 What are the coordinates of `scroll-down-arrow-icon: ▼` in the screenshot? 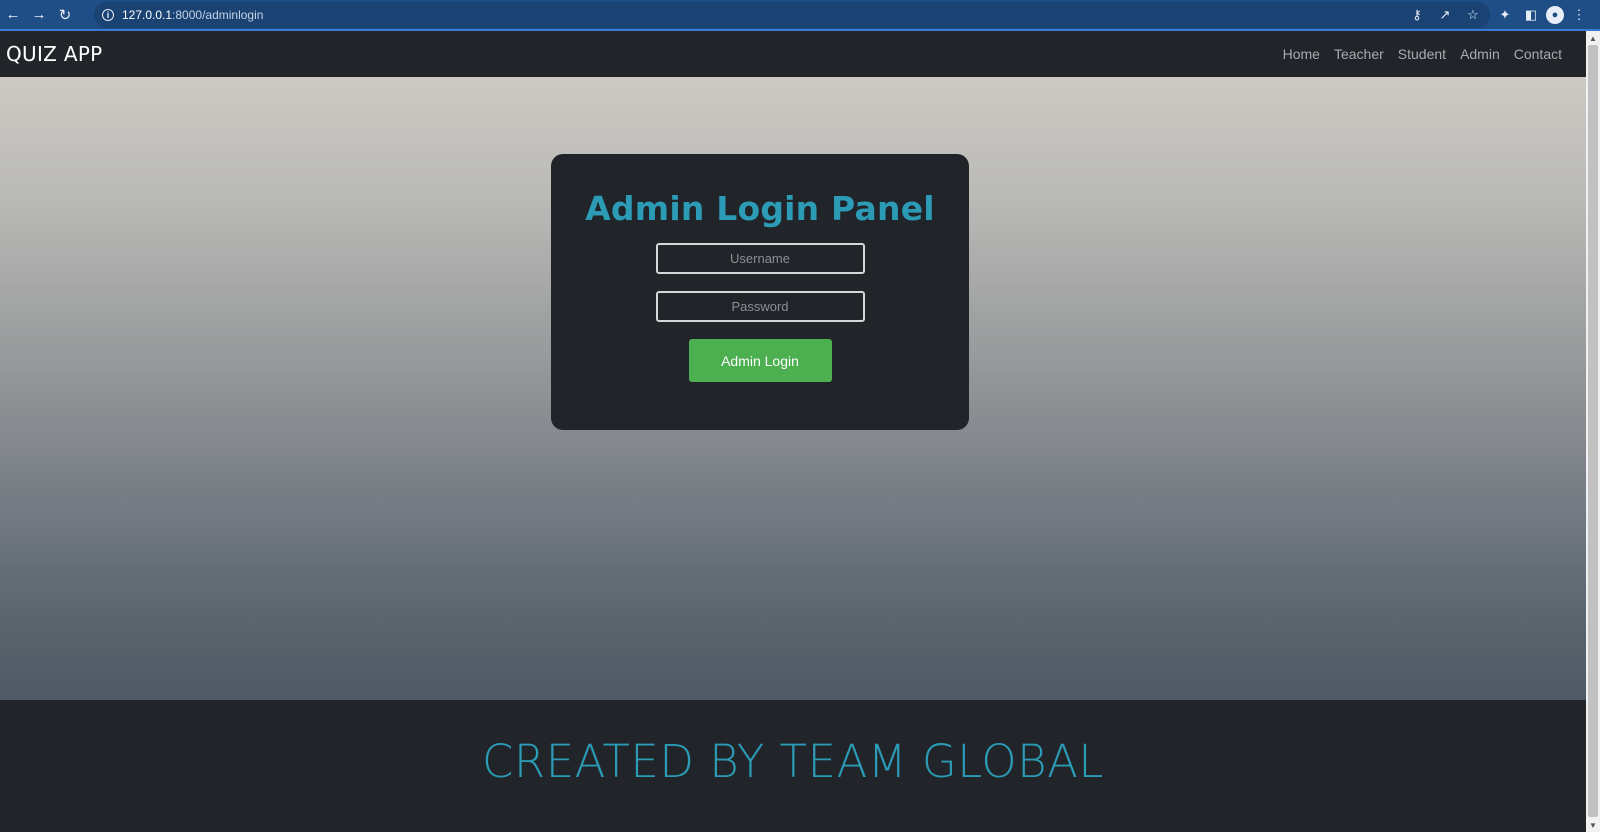 It's located at (1593, 825).